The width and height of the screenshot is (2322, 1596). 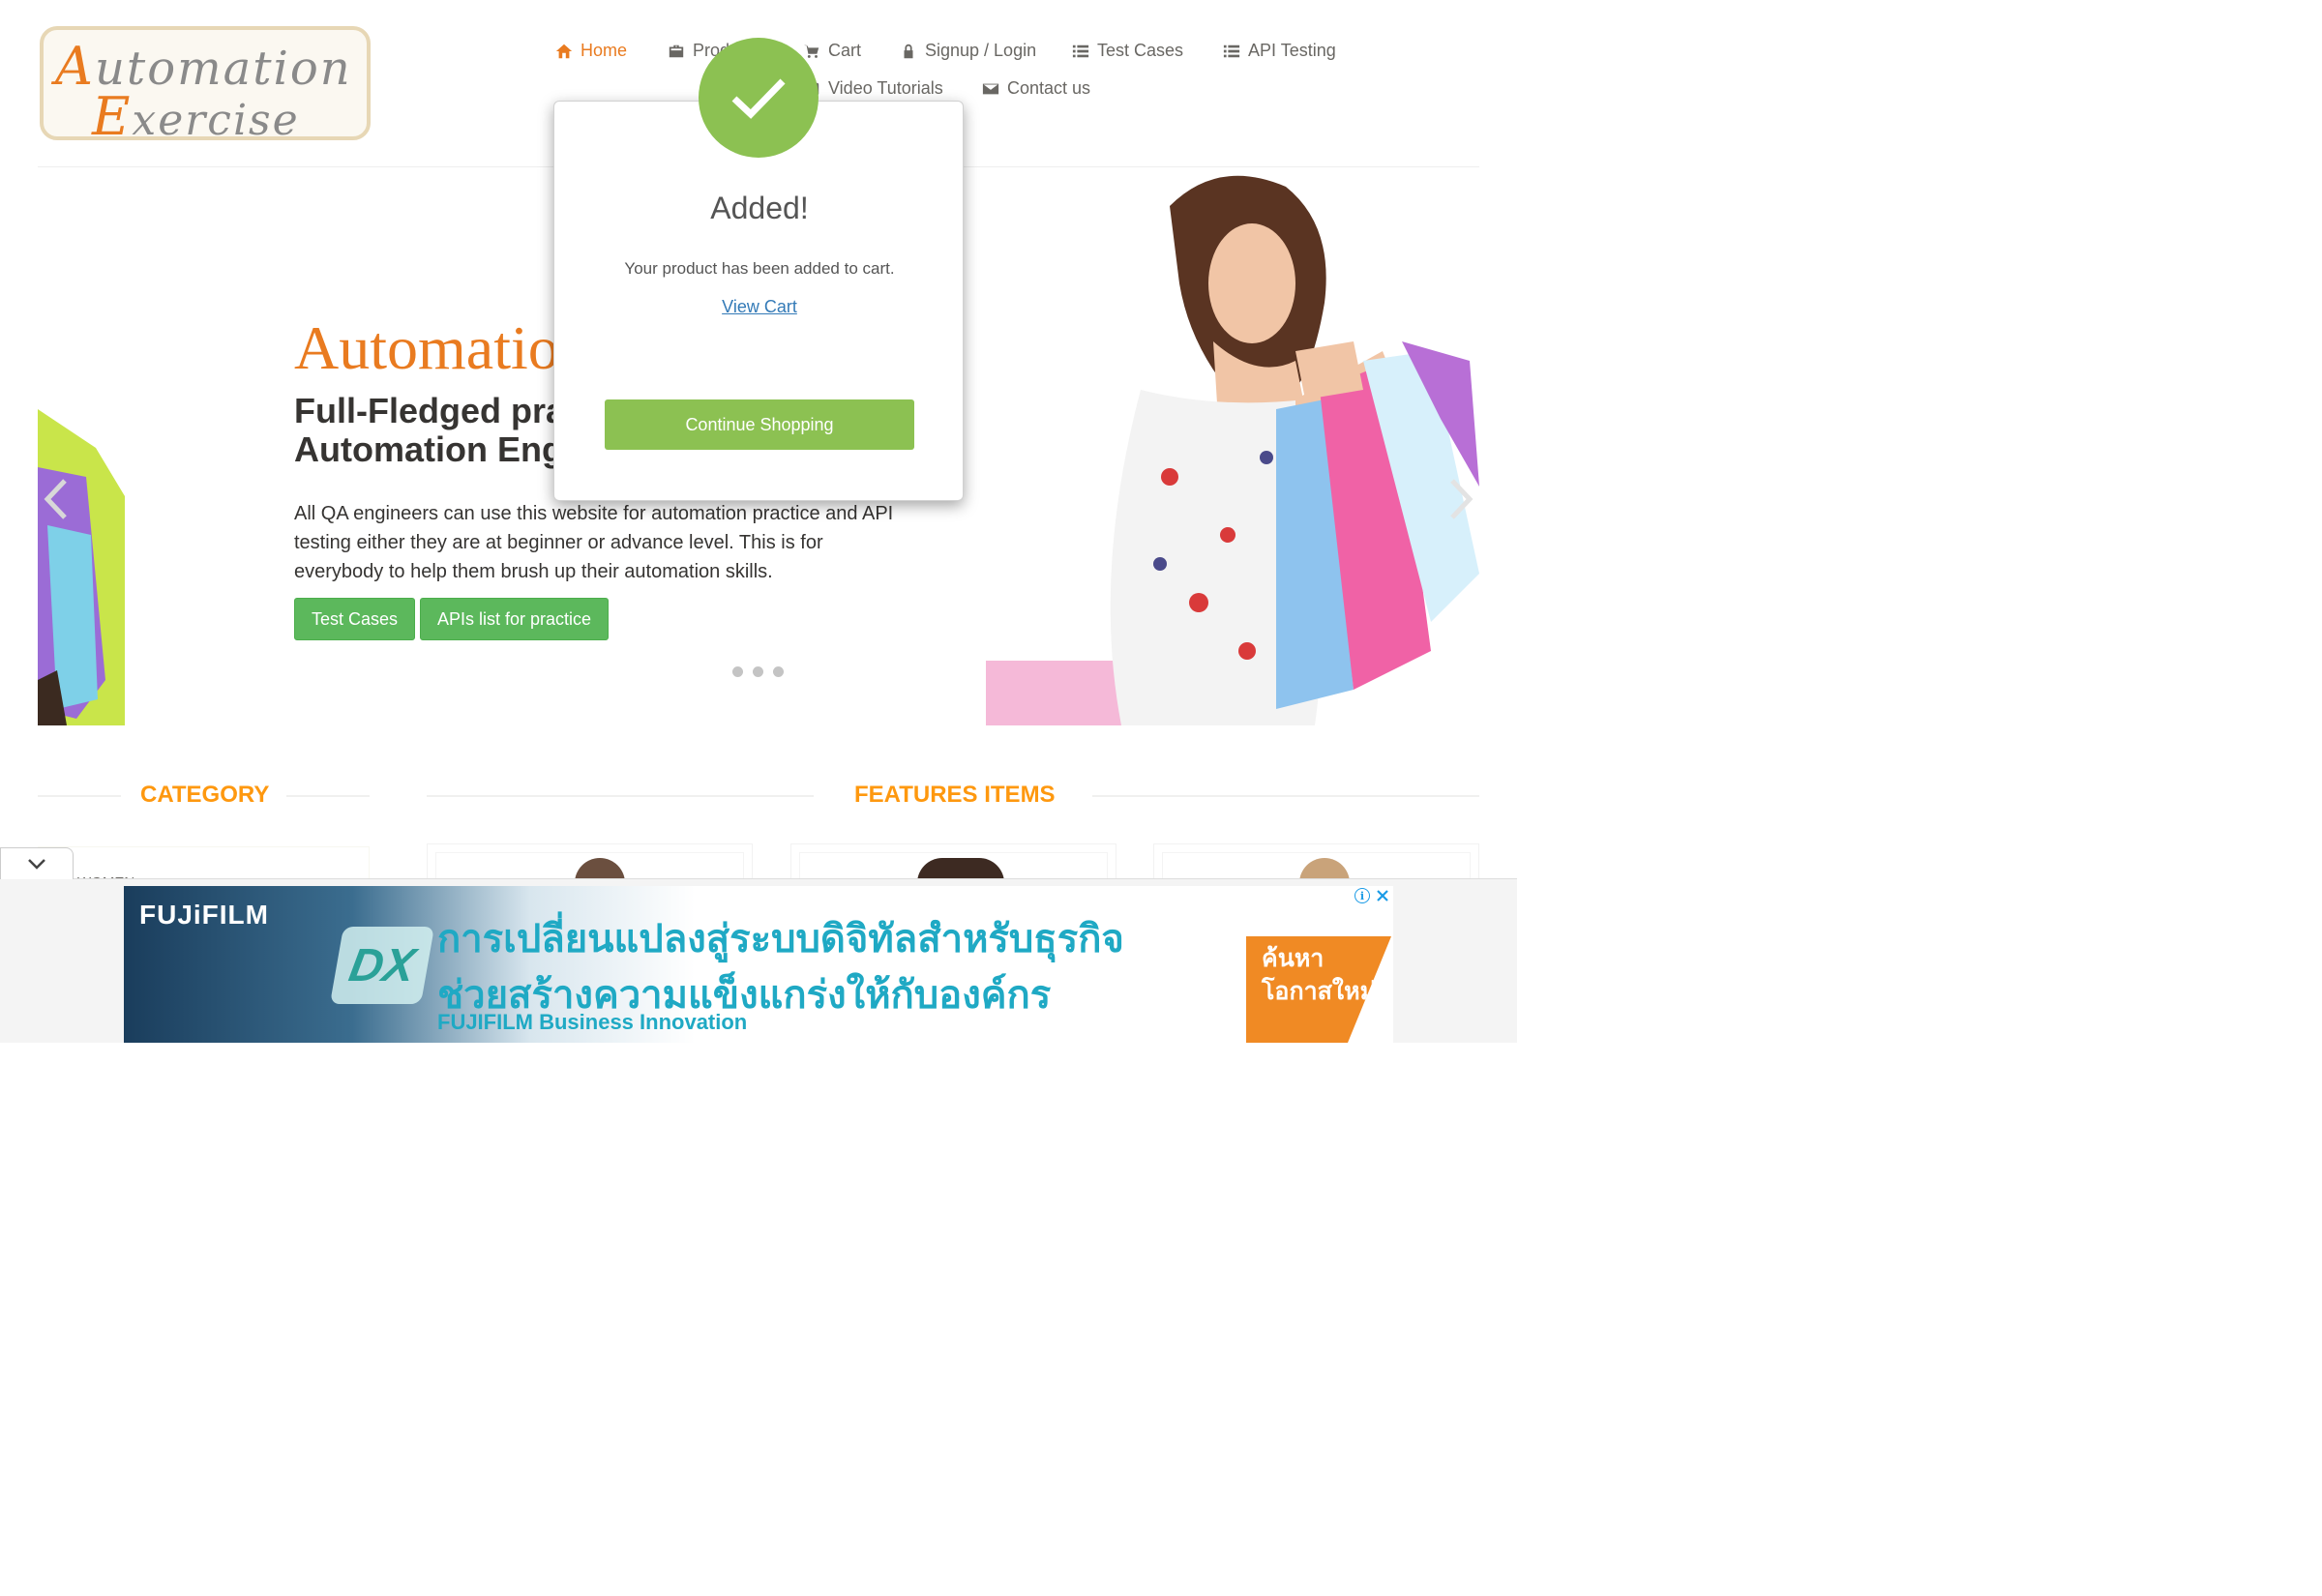 I want to click on modal-title: Added!, so click(x=759, y=208).